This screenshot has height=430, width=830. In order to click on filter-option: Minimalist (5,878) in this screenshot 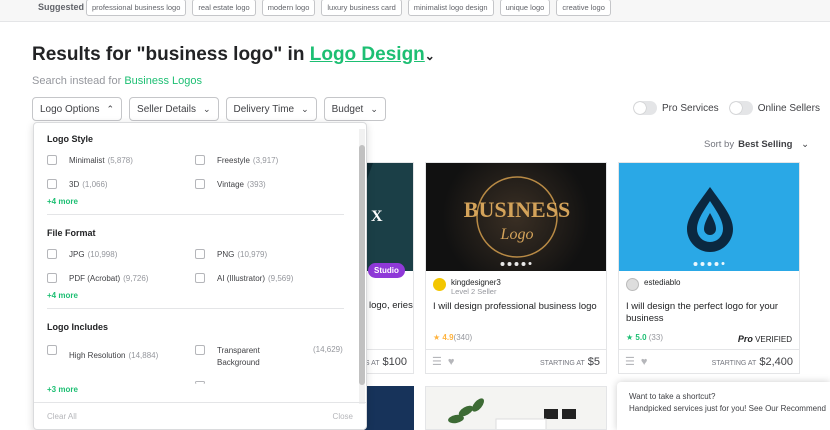, I will do `click(90, 160)`.